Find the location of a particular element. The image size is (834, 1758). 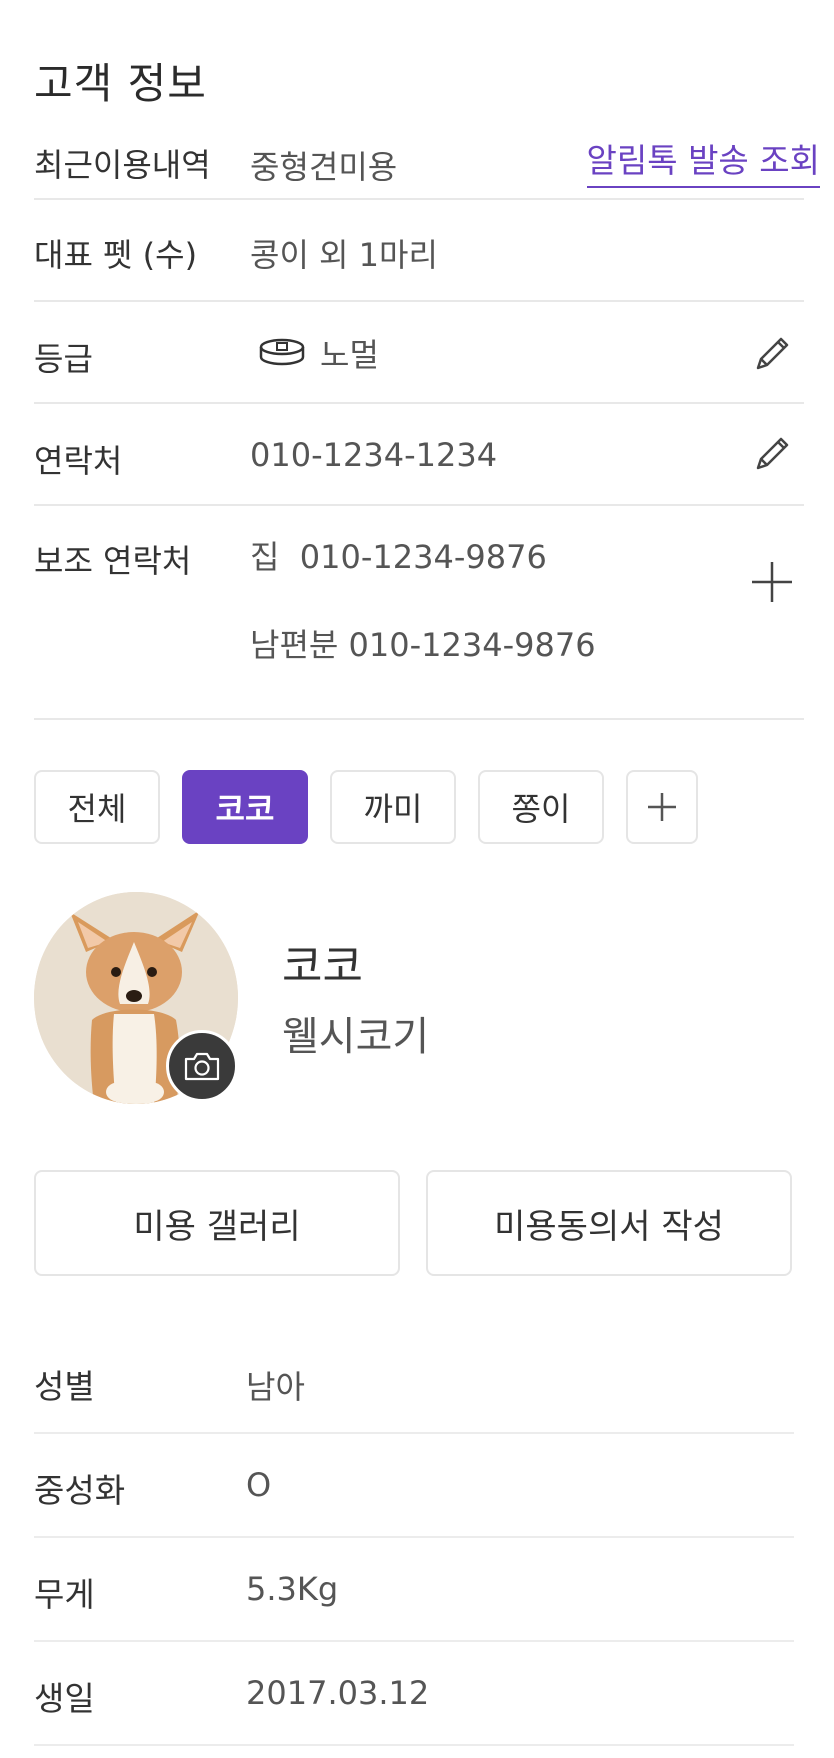

plus-icon is located at coordinates (662, 807).